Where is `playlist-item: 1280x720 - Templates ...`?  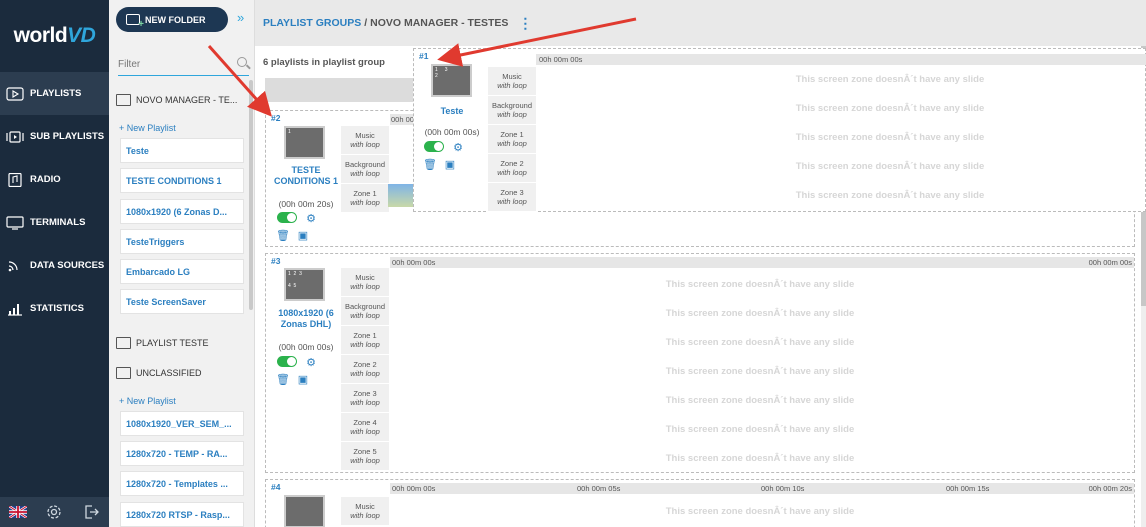 playlist-item: 1280x720 - Templates ... is located at coordinates (182, 483).